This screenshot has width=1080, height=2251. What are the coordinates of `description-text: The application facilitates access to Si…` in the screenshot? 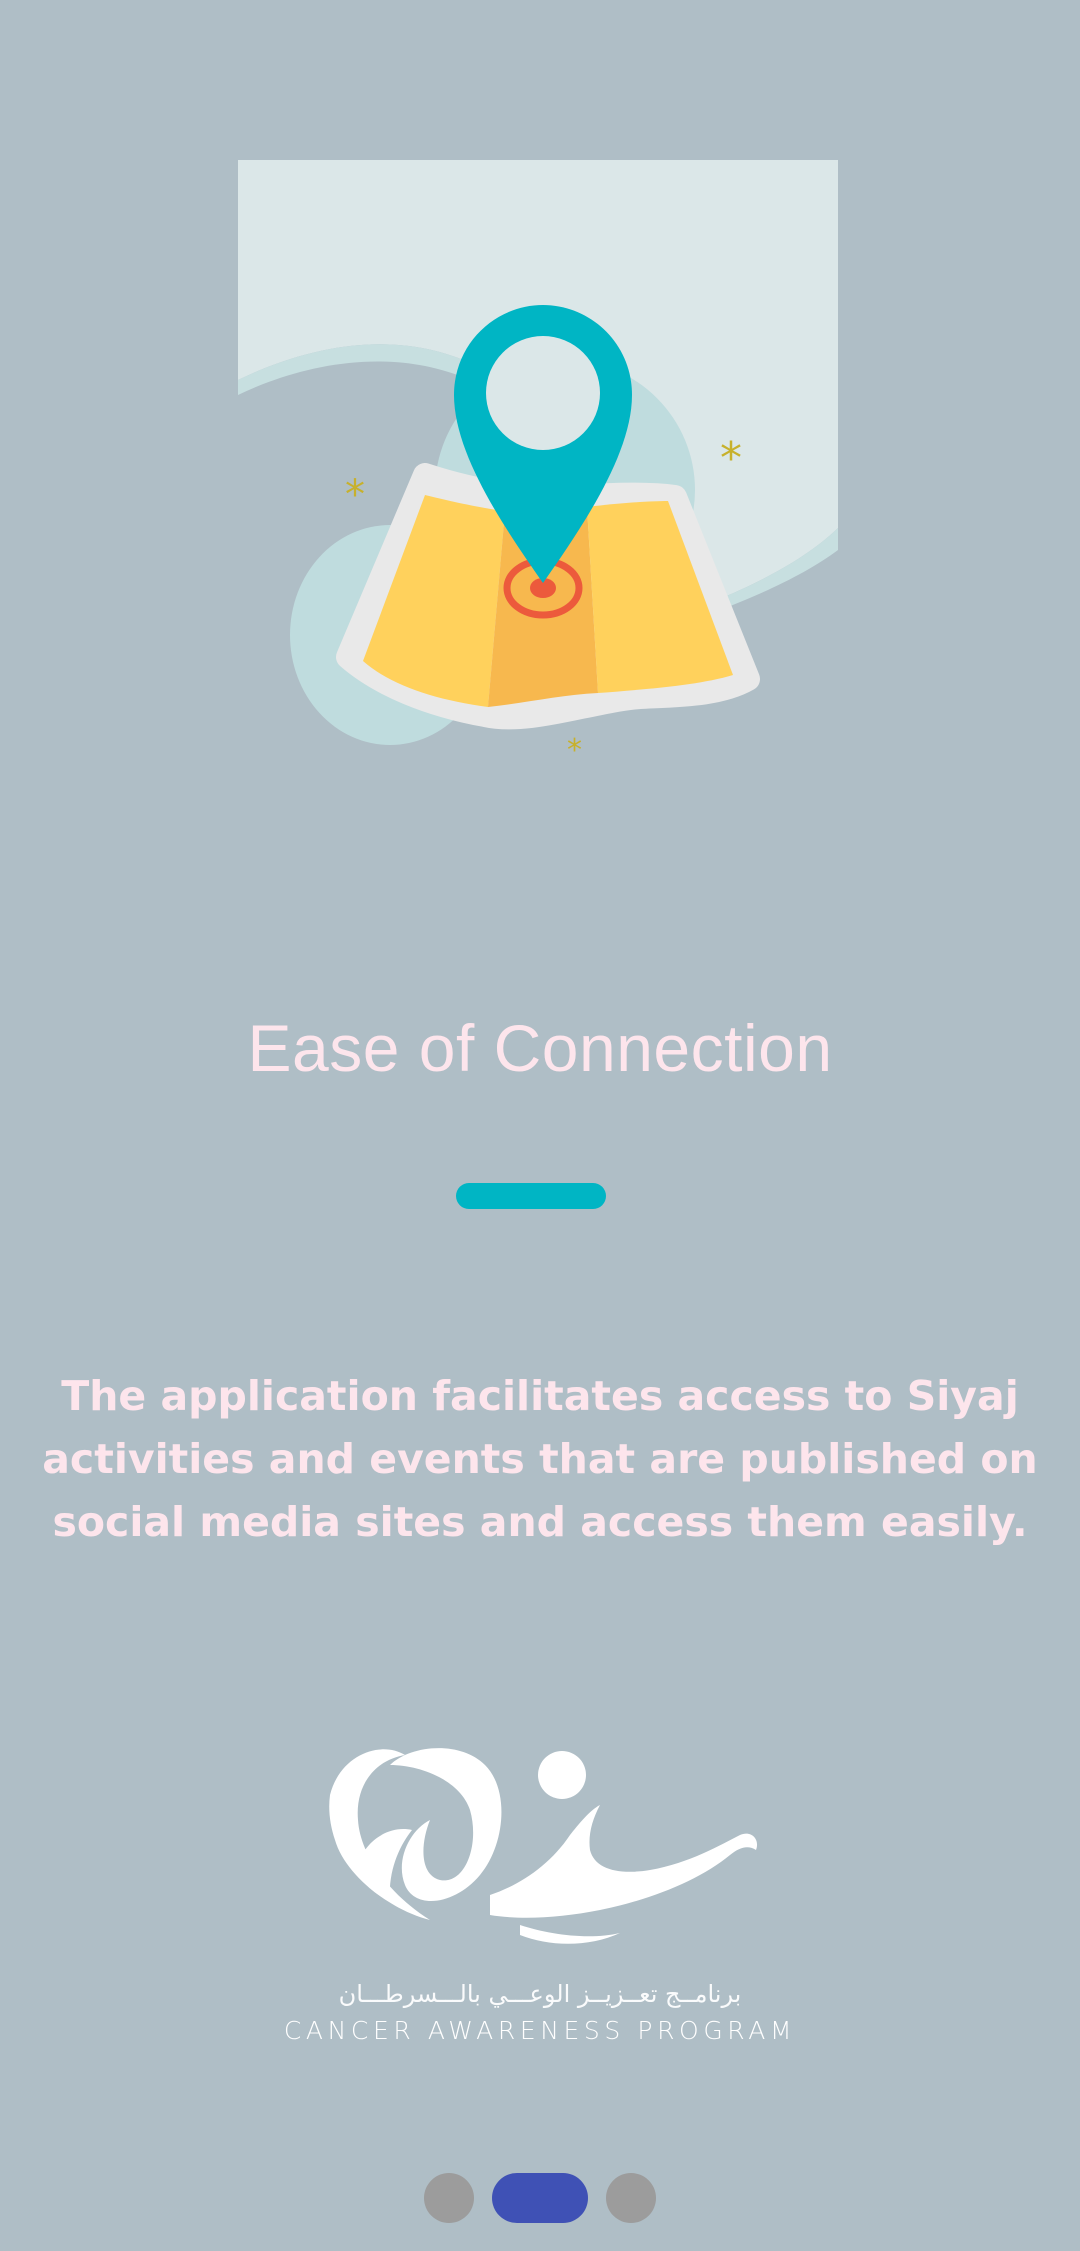 It's located at (540, 1459).